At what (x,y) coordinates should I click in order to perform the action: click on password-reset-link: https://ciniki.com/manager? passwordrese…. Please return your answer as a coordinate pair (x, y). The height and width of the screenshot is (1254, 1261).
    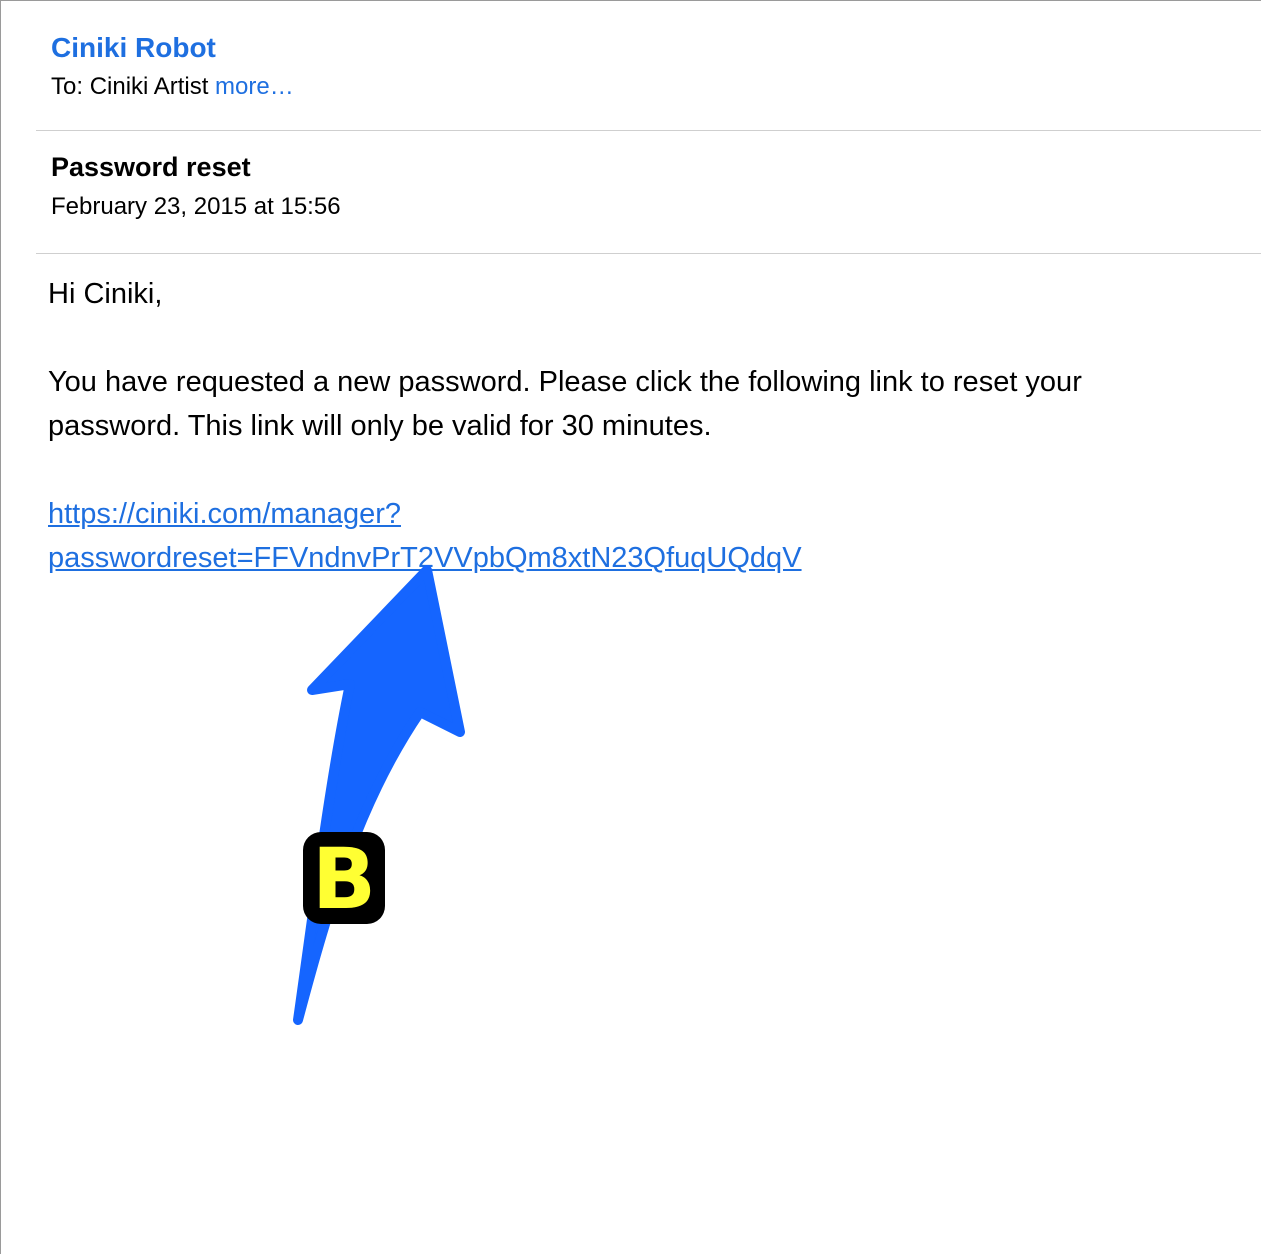
    Looking at the image, I should click on (458, 536).